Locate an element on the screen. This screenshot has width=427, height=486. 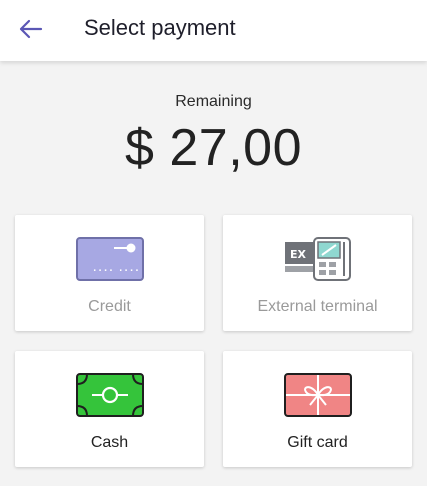
arrow-left-icon is located at coordinates (31, 29).